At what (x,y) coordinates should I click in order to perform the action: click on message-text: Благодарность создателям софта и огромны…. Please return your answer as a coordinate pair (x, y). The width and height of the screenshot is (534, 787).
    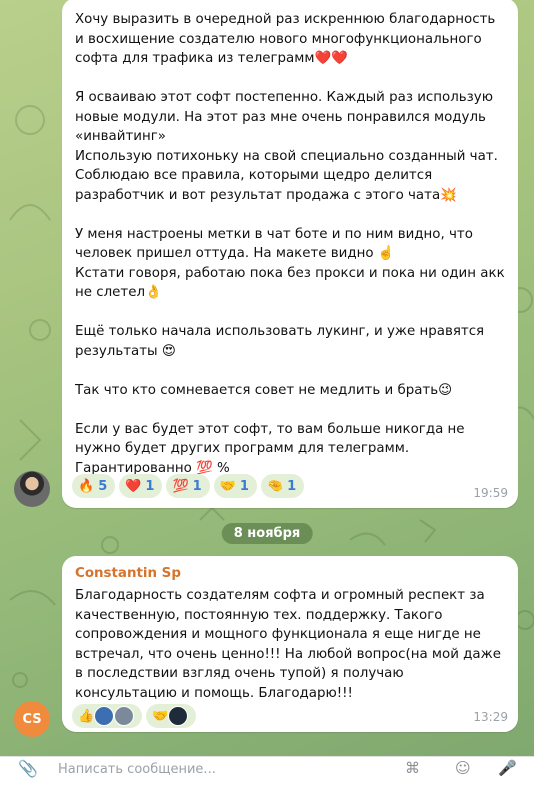
    Looking at the image, I should click on (290, 644).